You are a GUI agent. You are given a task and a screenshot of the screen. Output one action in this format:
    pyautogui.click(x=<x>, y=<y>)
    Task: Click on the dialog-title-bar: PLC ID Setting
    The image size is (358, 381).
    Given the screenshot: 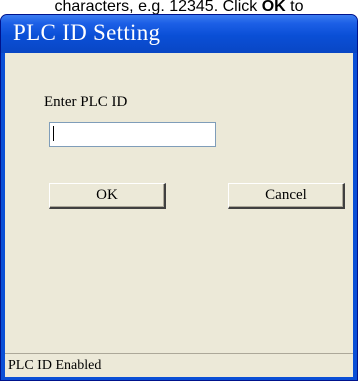 What is the action you would take?
    pyautogui.click(x=179, y=34)
    